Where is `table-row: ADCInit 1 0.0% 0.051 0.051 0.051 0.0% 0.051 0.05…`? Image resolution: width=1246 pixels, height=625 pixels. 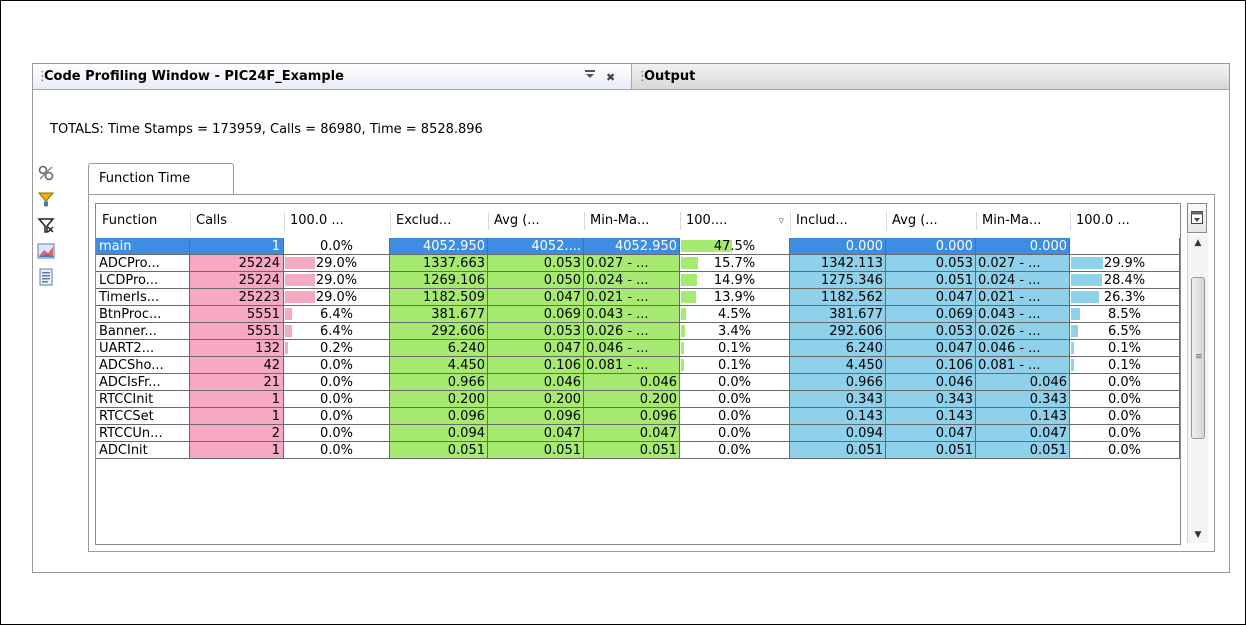
table-row: ADCInit 1 0.0% 0.051 0.051 0.051 0.0% 0.051 0.05… is located at coordinates (638, 451).